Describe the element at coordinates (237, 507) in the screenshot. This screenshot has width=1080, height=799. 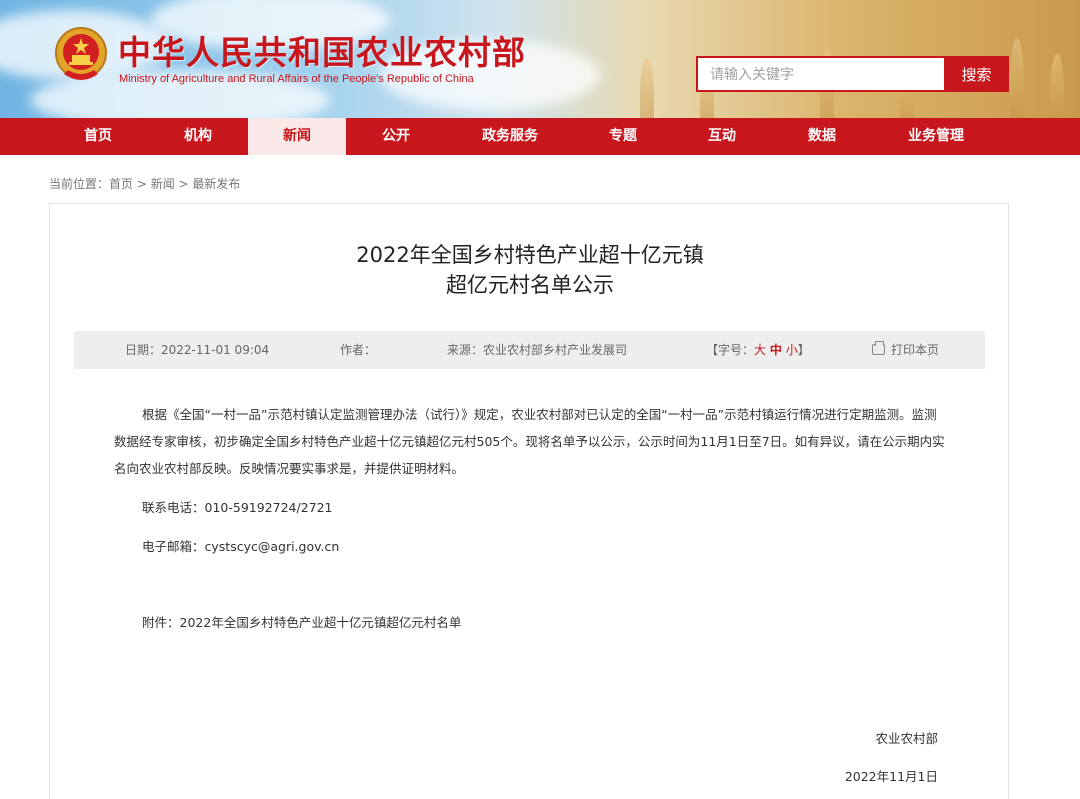
I see `contact-phone: 联系电话：010-59192724/2721` at that location.